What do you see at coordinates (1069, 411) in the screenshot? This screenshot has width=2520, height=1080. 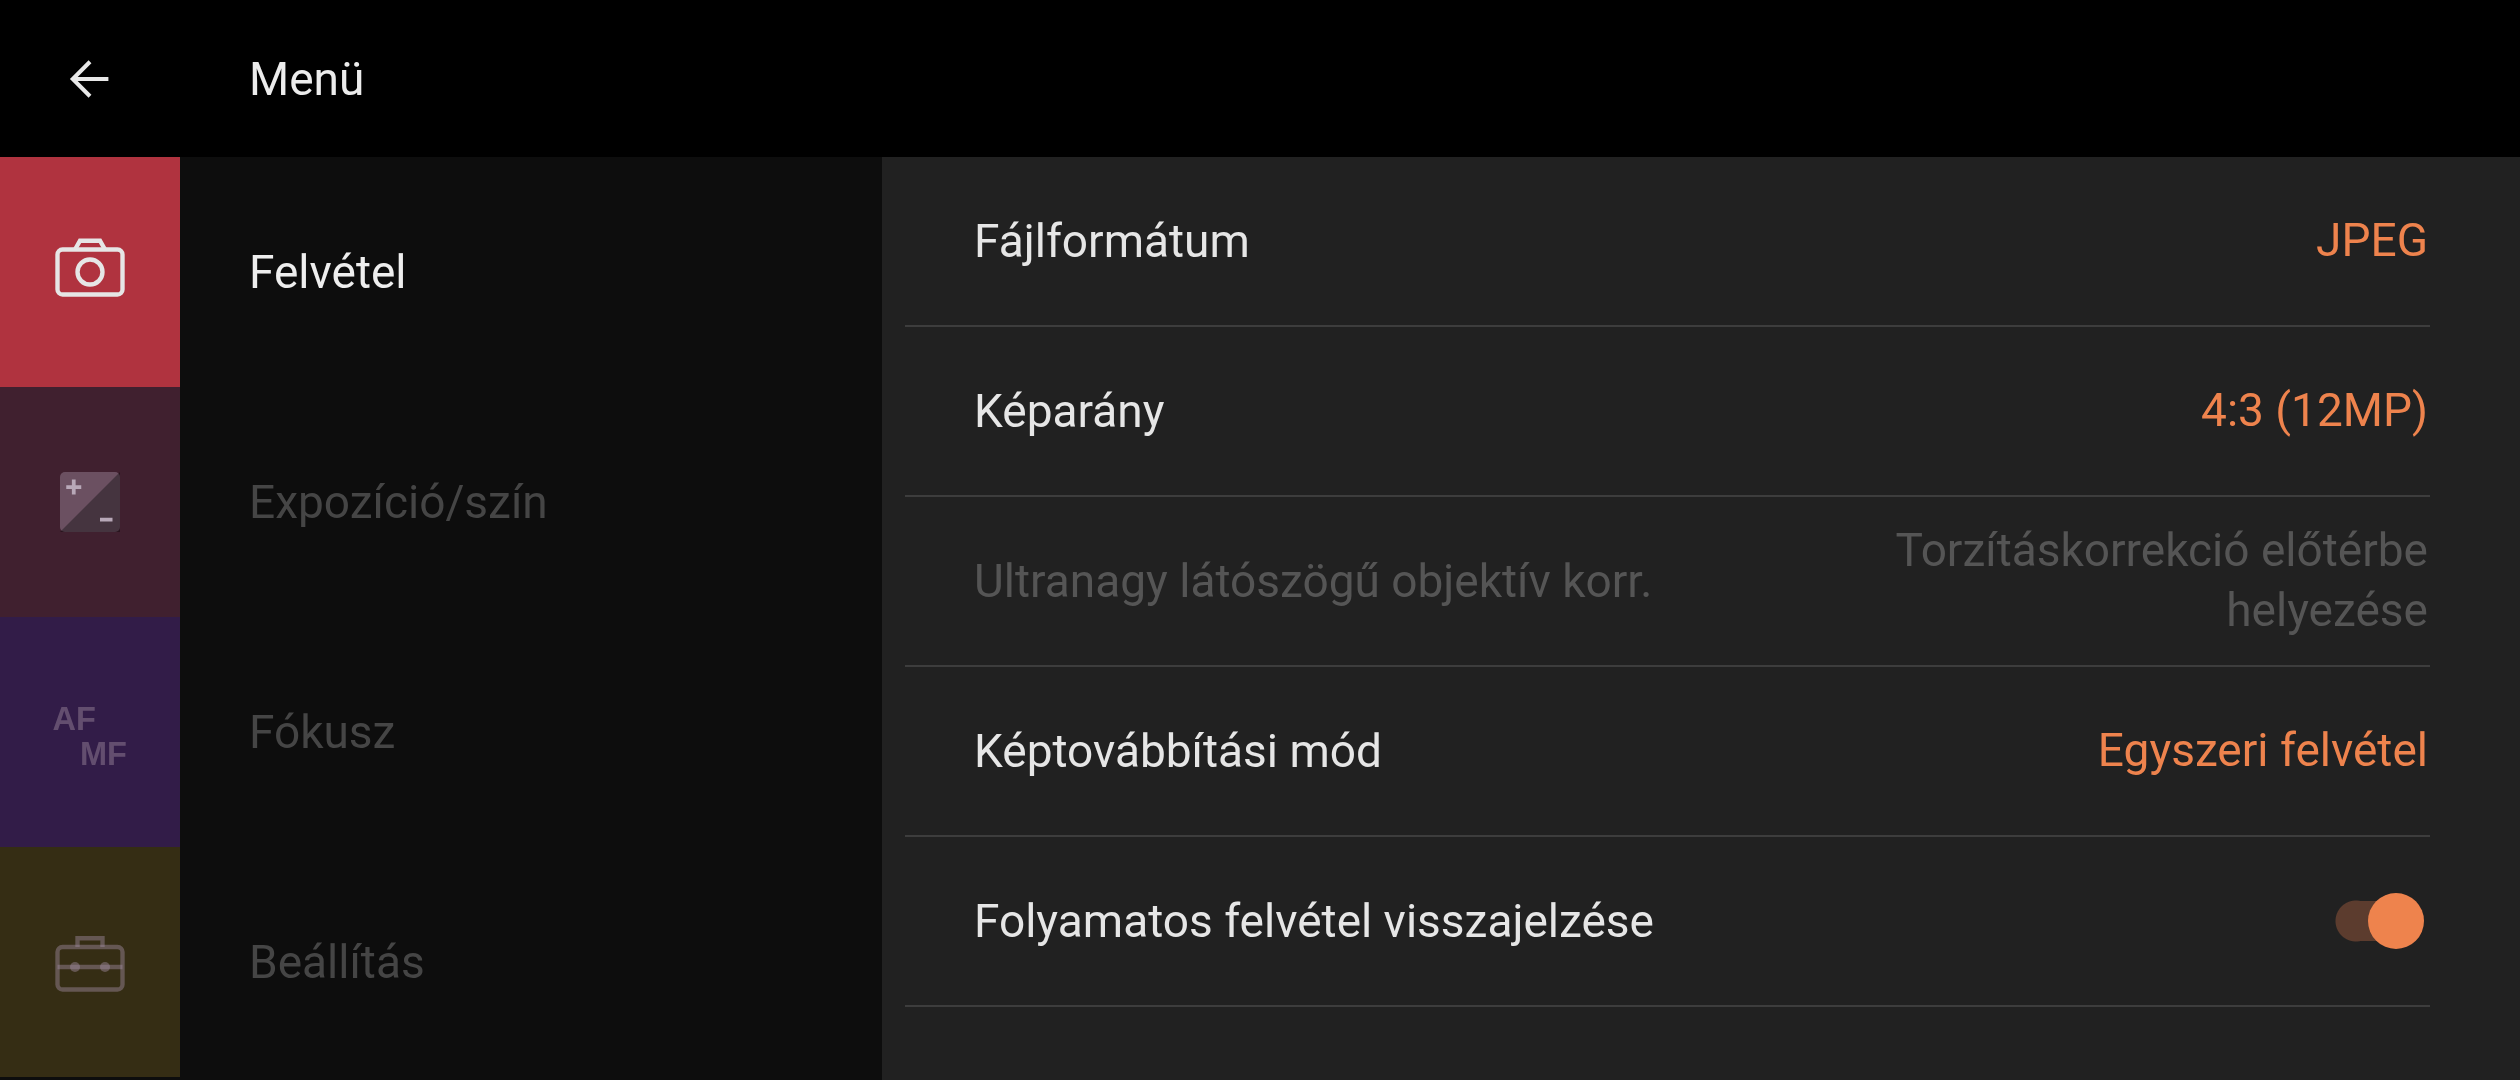 I see `setting-label: Képarány` at bounding box center [1069, 411].